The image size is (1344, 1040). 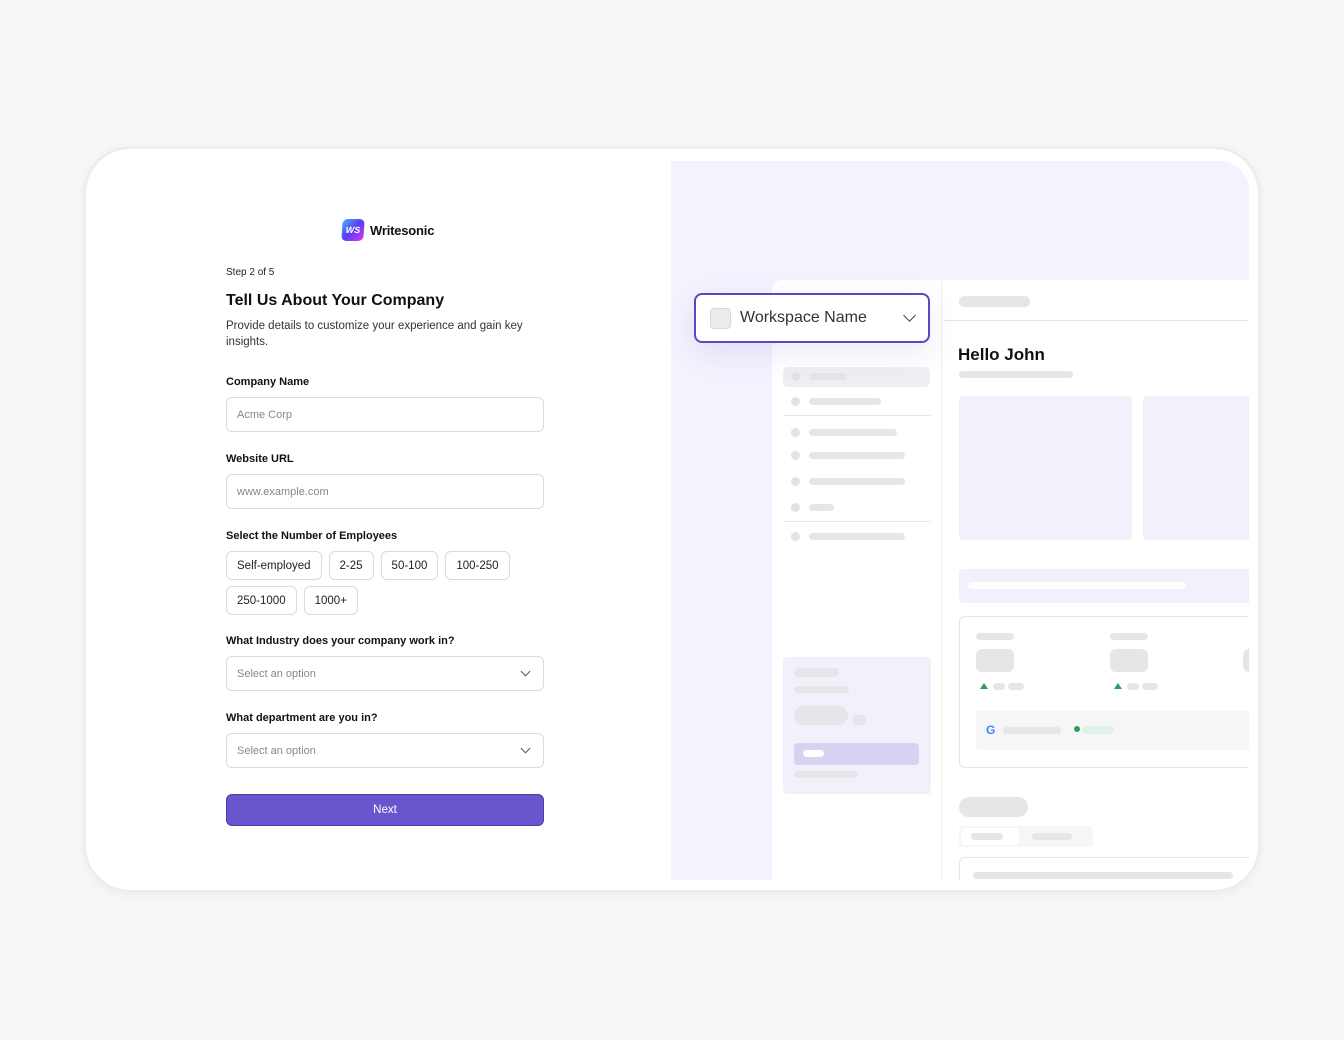 What do you see at coordinates (991, 730) in the screenshot?
I see `google-icon: G` at bounding box center [991, 730].